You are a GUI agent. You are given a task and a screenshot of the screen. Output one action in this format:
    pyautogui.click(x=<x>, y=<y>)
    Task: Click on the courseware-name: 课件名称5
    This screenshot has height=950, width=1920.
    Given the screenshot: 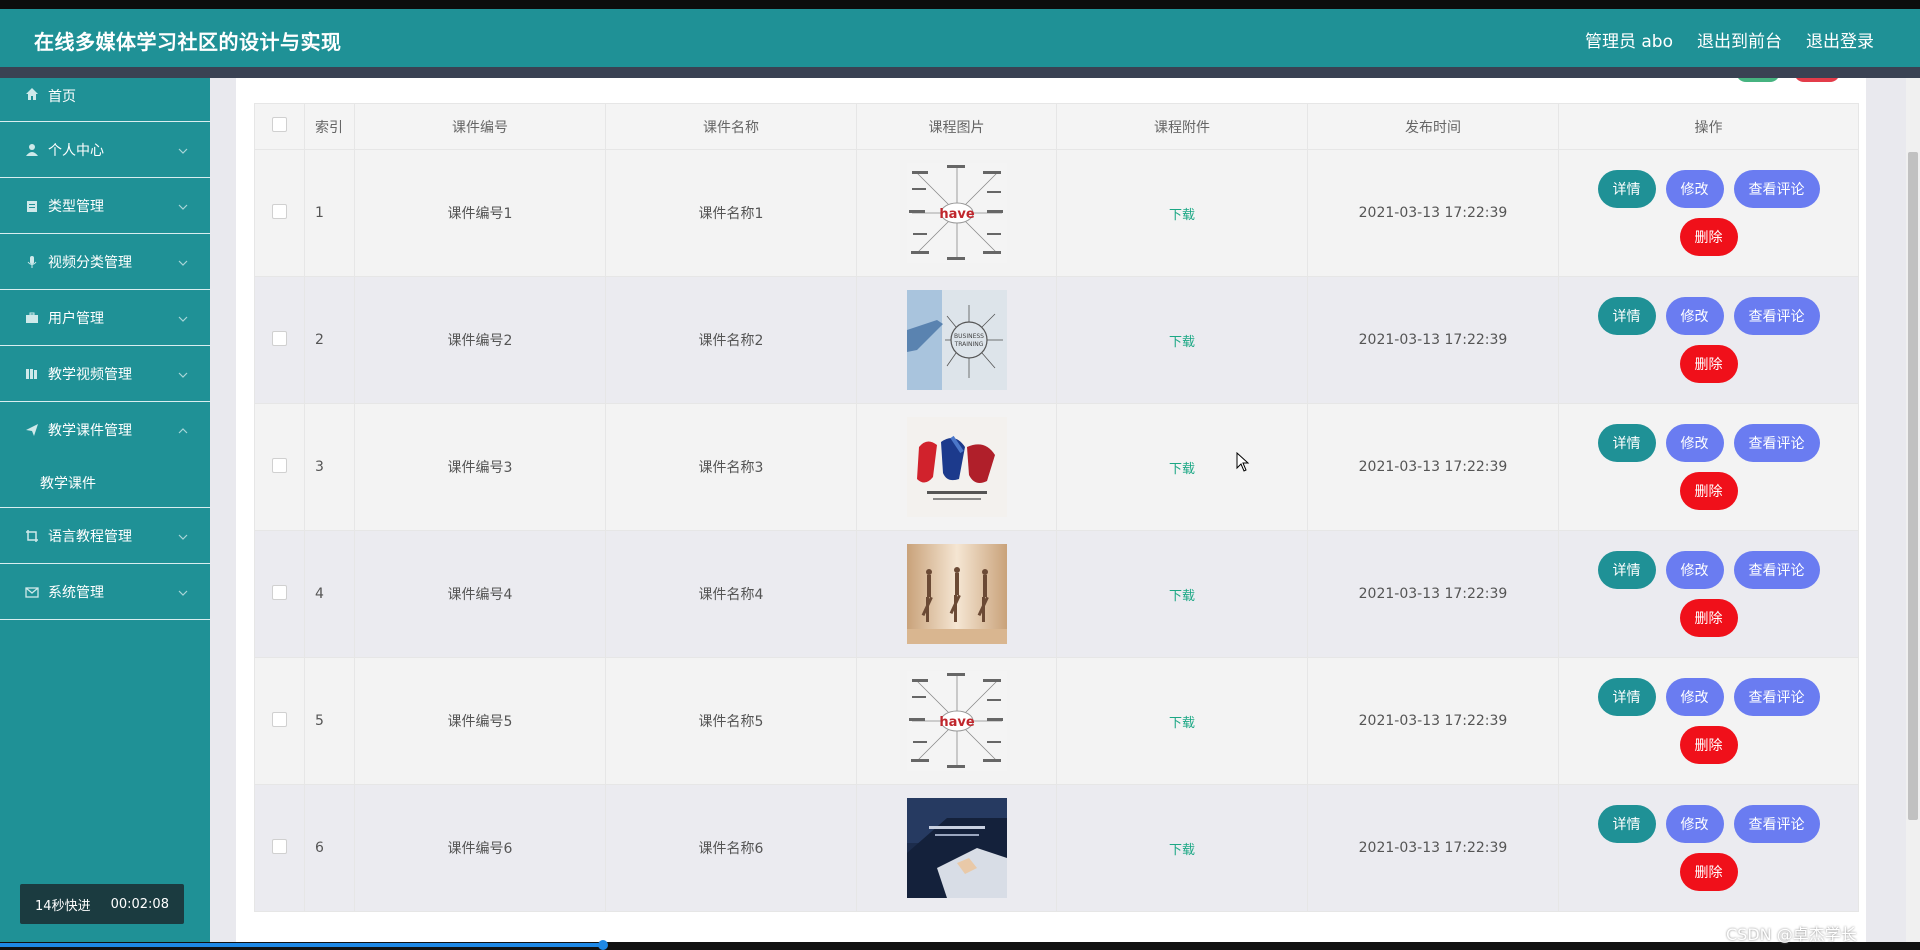 What is the action you would take?
    pyautogui.click(x=731, y=721)
    